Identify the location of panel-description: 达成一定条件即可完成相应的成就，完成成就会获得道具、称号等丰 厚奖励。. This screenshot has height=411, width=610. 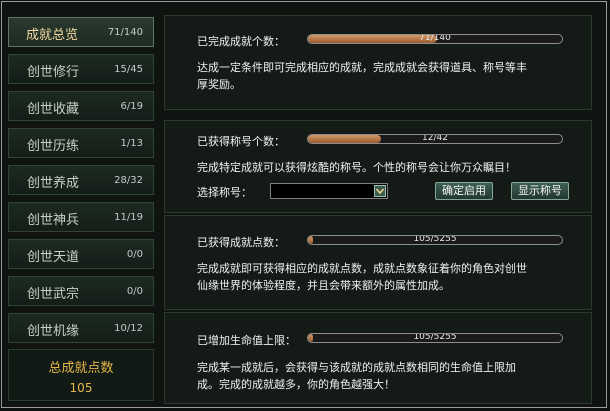
(387, 76).